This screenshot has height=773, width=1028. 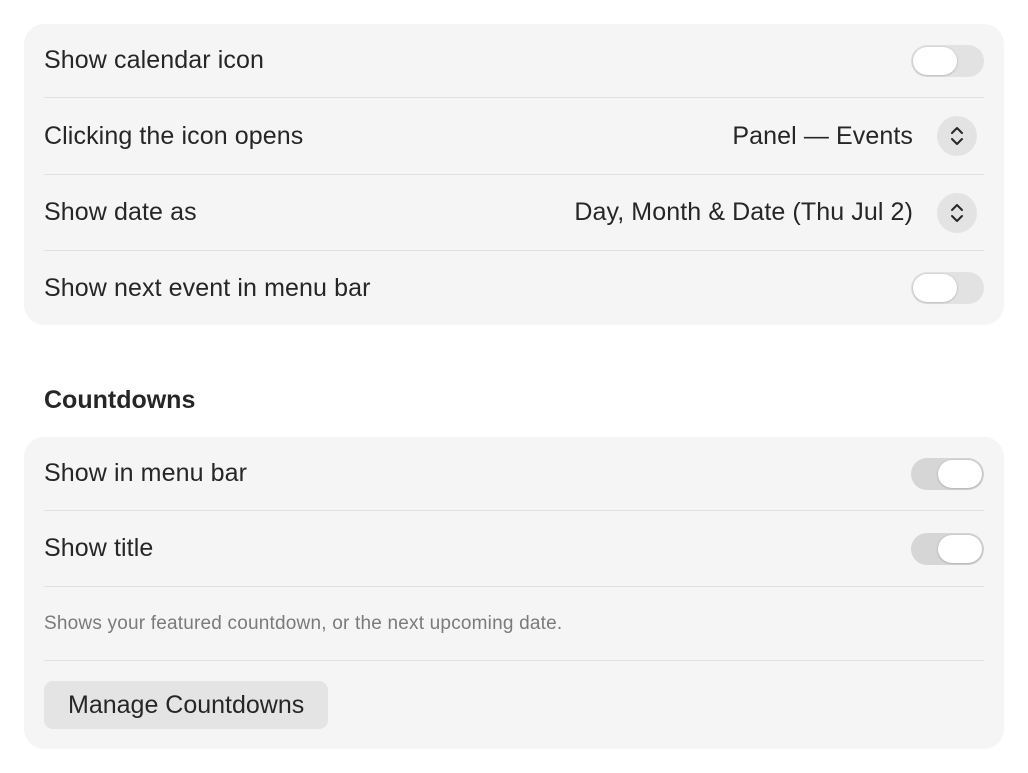 I want to click on show-date-as-popup: Day, Month & Date (Thu Jul 2), so click(x=779, y=212).